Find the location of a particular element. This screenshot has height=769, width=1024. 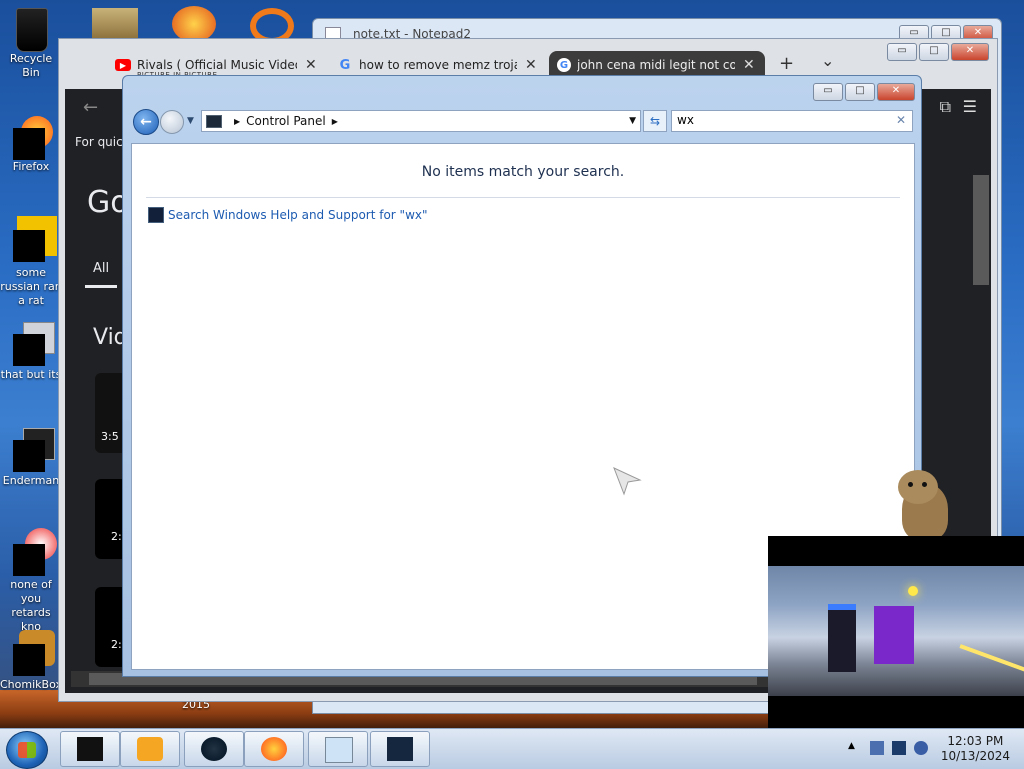

windows-logo-icon is located at coordinates (27, 750).